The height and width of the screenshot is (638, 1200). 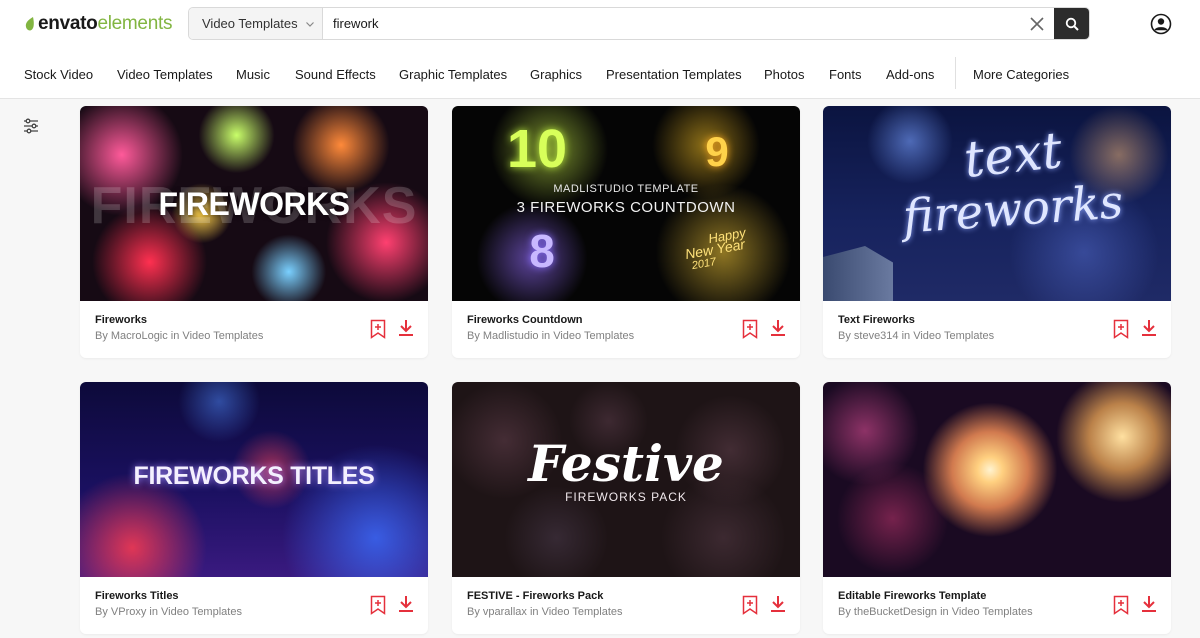 I want to click on card-thumbnail: Festive FIREWORKS PACK, so click(x=626, y=479).